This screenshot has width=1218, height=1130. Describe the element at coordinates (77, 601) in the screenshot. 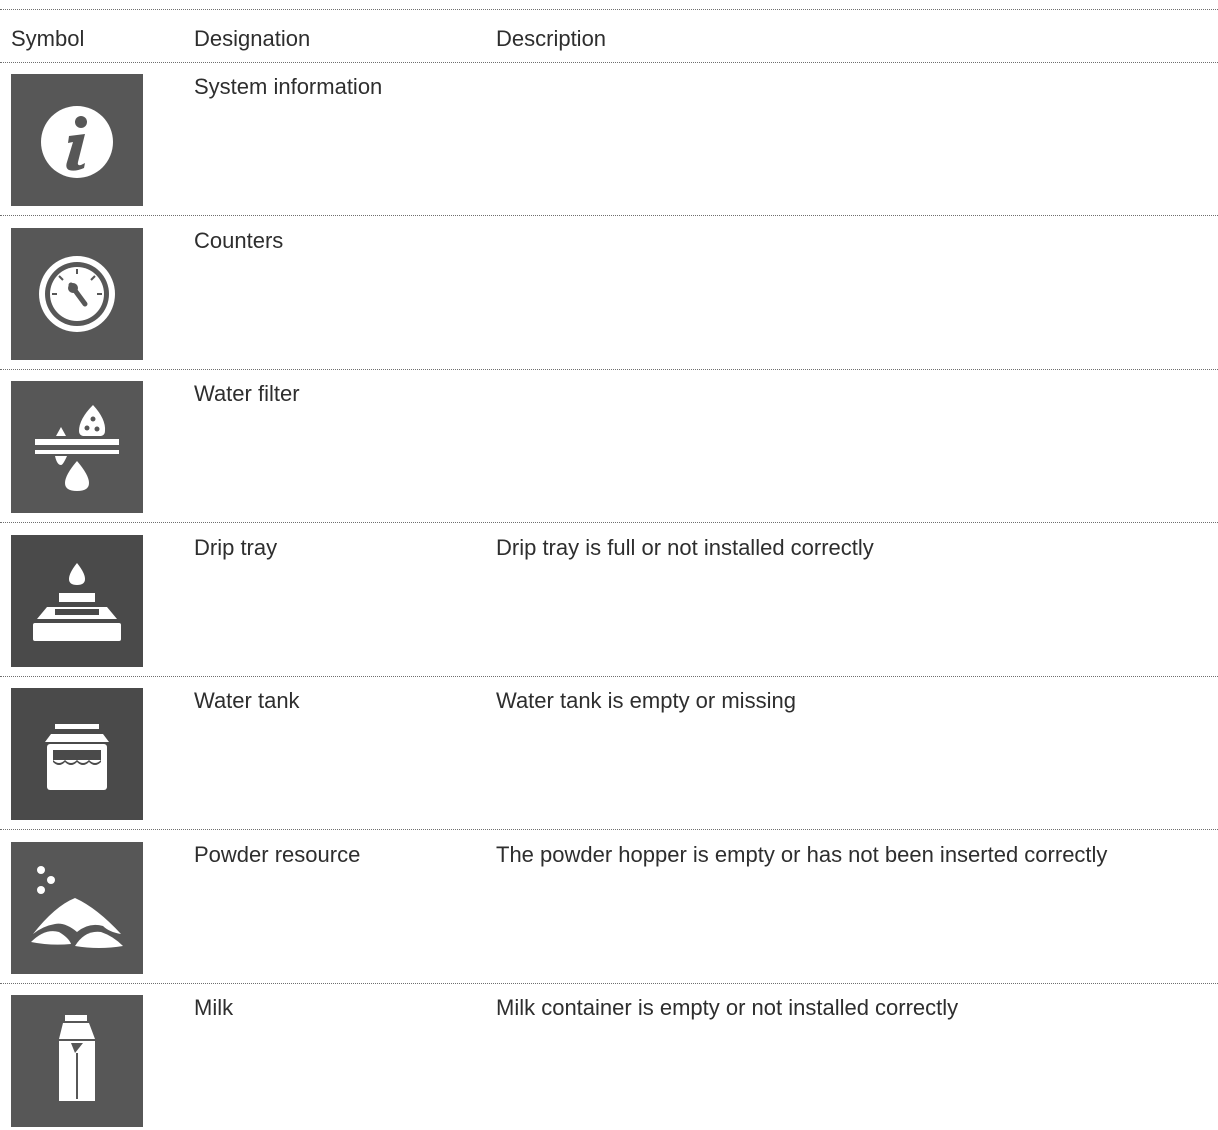

I see `drip-tray-icon` at that location.